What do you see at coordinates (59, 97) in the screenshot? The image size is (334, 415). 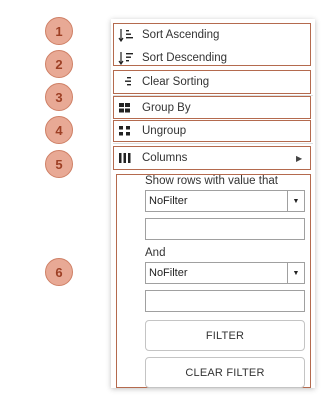 I see `callout-3: 3` at bounding box center [59, 97].